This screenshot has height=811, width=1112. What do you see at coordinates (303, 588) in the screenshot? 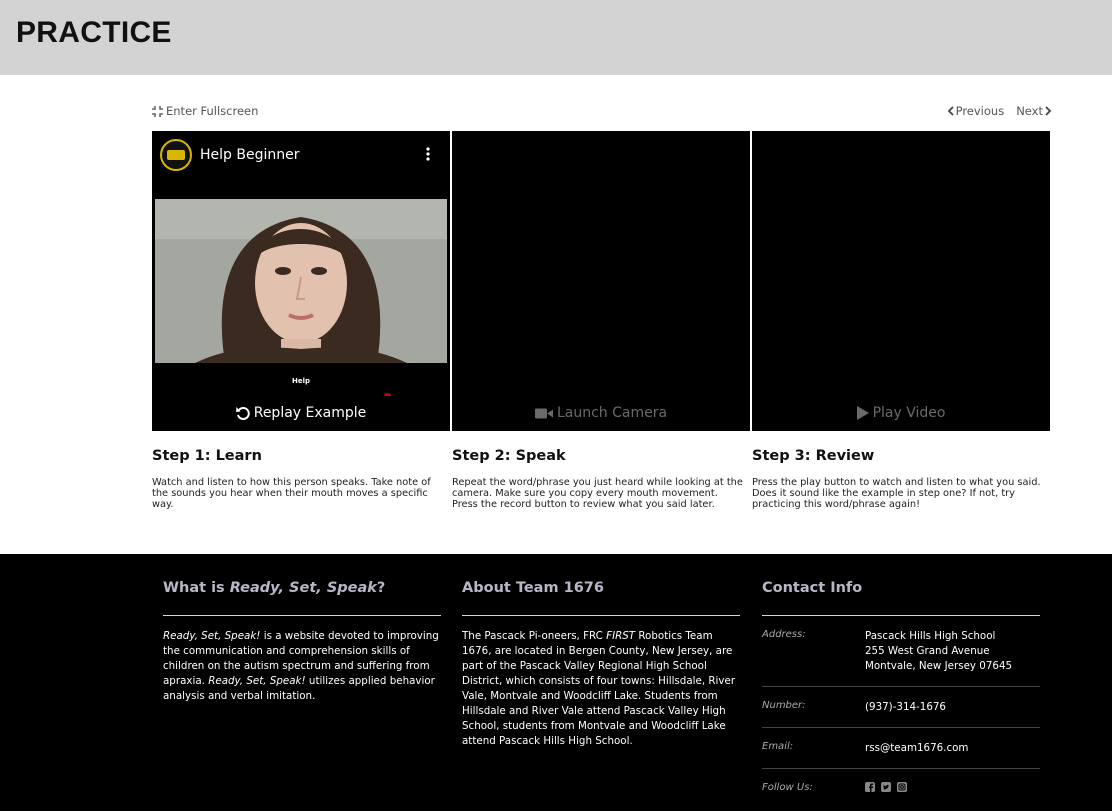
I see `heading-emphasis: Ready, Set, Speak` at bounding box center [303, 588].